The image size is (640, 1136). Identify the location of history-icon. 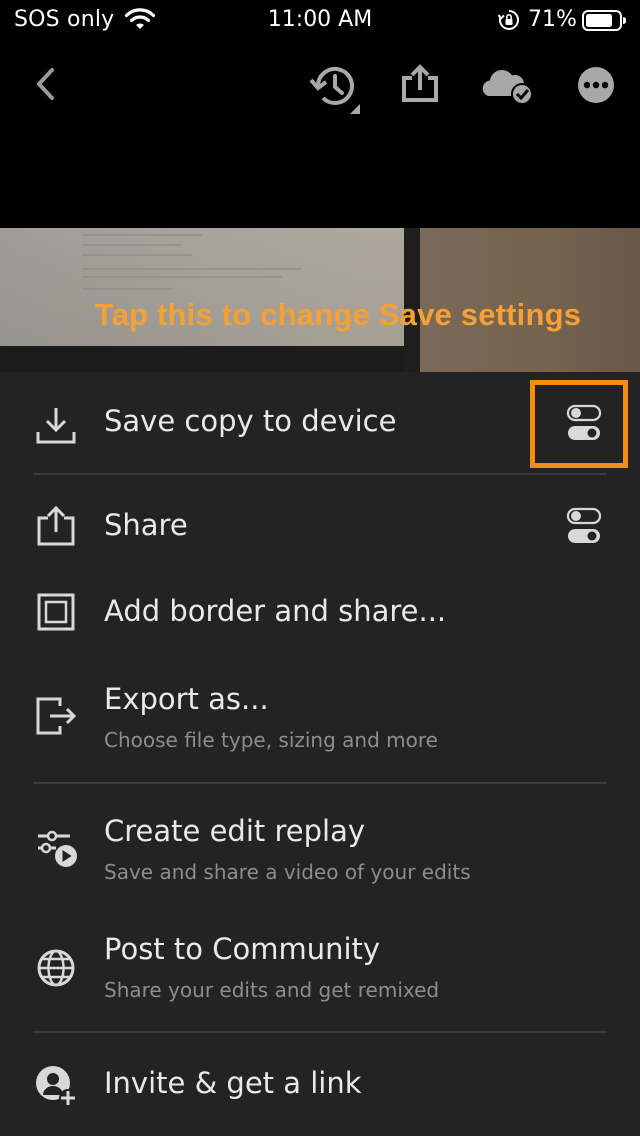
(336, 89).